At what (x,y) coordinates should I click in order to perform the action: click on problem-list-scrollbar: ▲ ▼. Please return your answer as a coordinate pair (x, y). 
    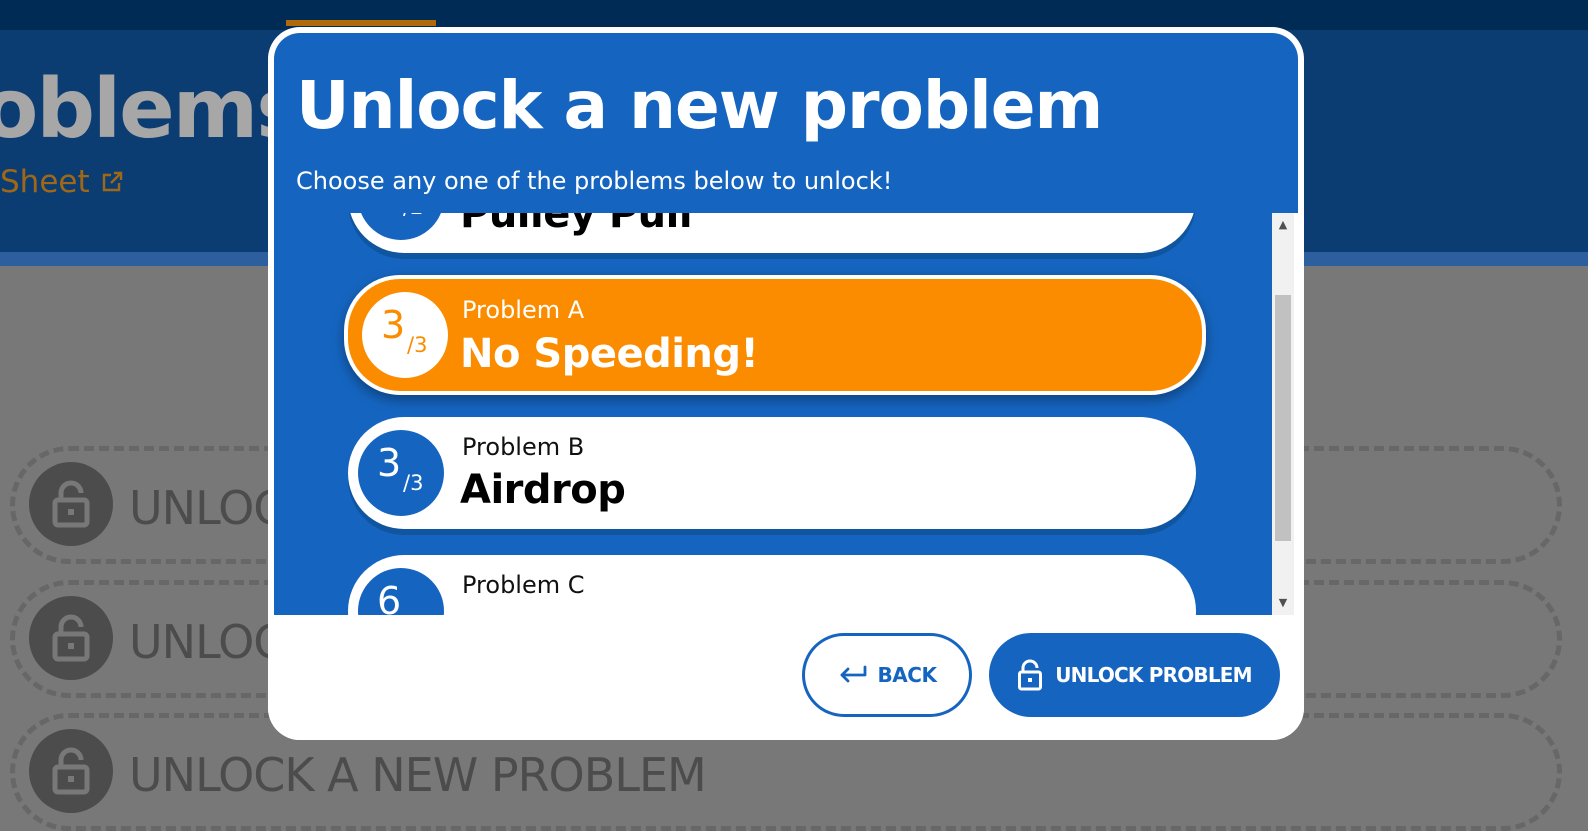
    Looking at the image, I should click on (1283, 414).